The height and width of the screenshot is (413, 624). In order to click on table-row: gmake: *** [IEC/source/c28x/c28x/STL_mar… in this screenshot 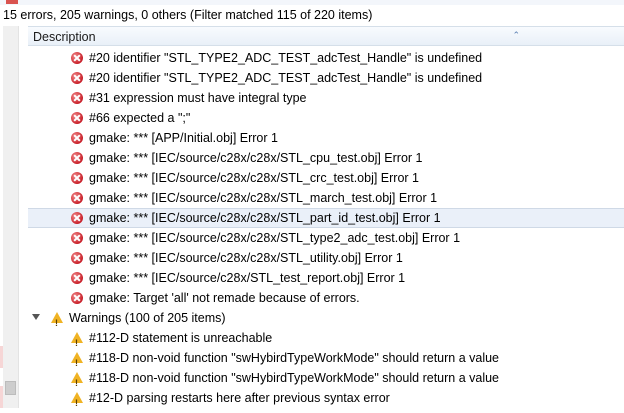, I will do `click(326, 198)`.